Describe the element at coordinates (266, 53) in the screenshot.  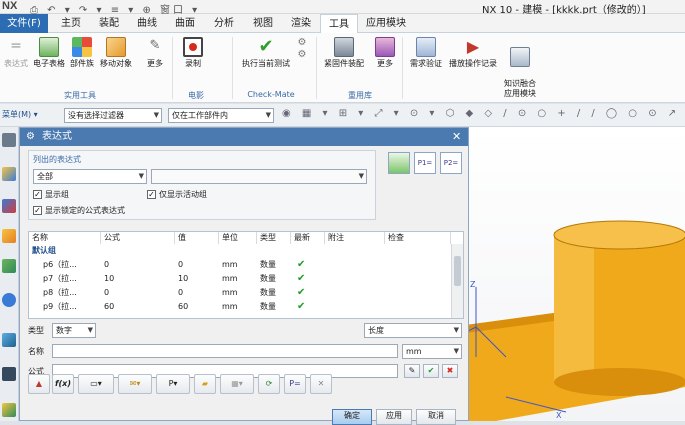
I see `run-current-test-button: ✔ 执行当前测试` at that location.